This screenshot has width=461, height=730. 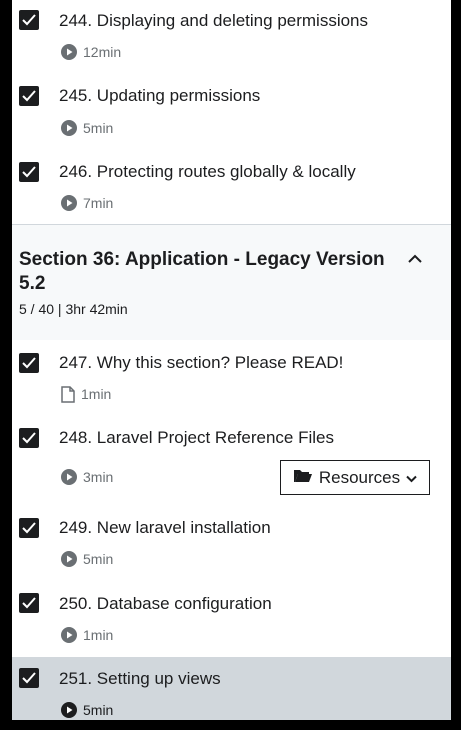 I want to click on lecture-meta: 7min, so click(x=87, y=203).